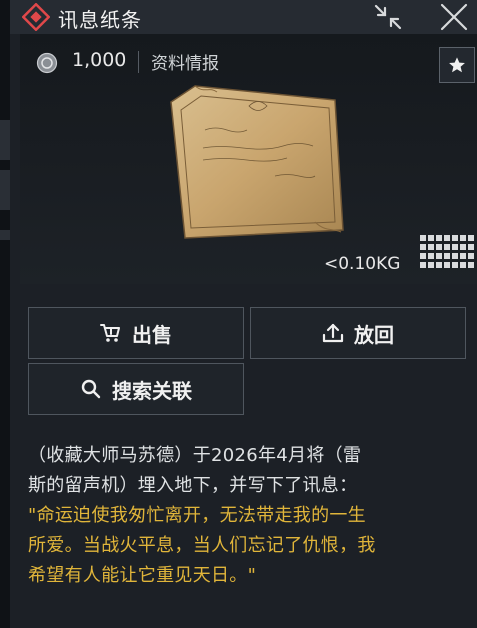 Image resolution: width=477 pixels, height=628 pixels. Describe the element at coordinates (47, 63) in the screenshot. I see `coin-icon` at that location.